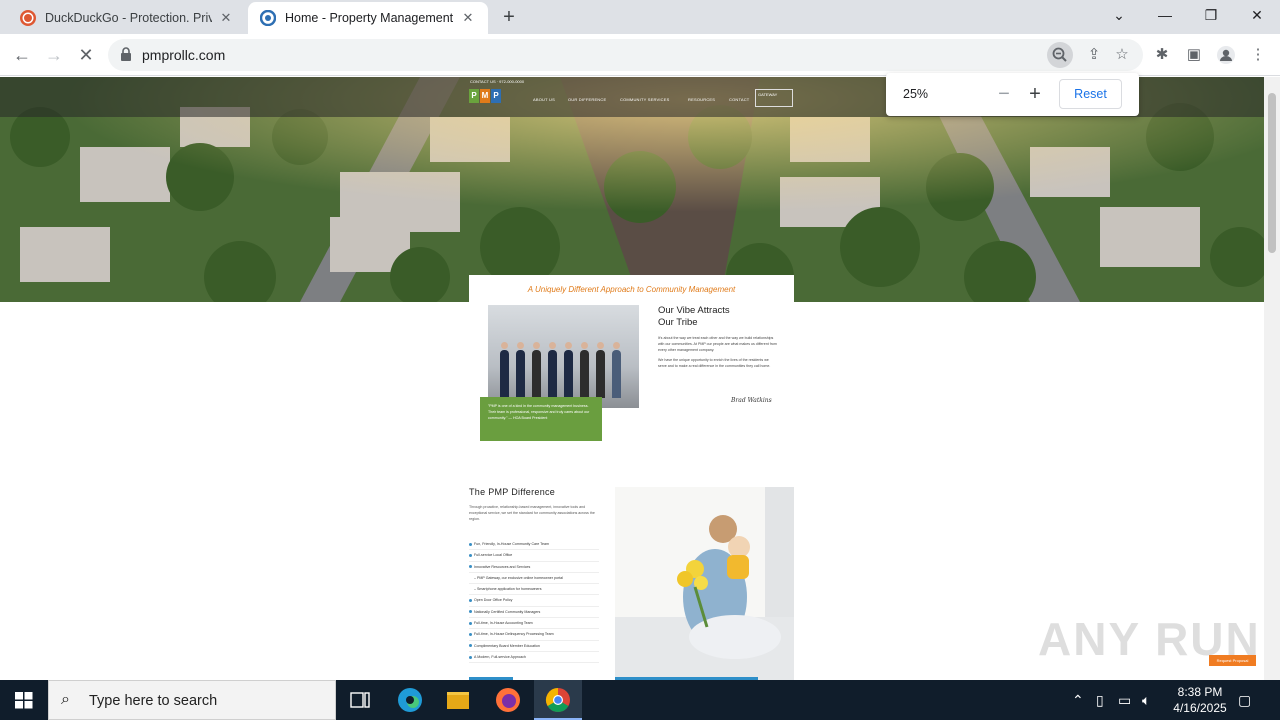 This screenshot has width=1280, height=725. What do you see at coordinates (1200, 708) in the screenshot?
I see `clock-date: 4/16/2025` at bounding box center [1200, 708].